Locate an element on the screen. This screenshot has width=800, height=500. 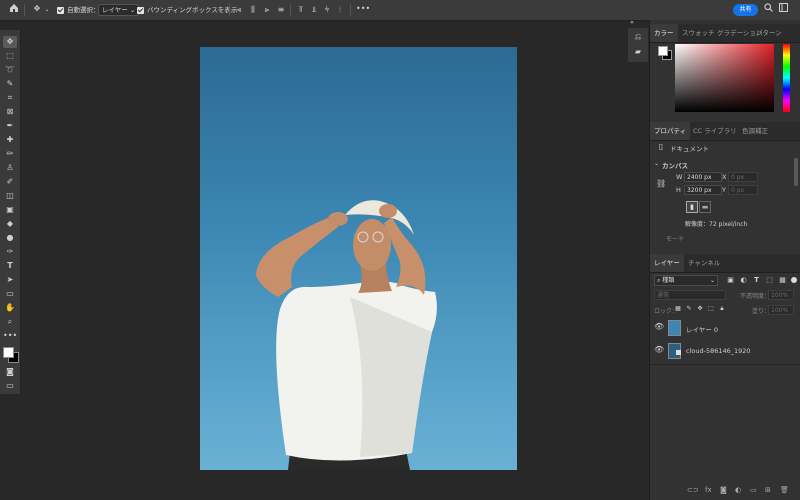
blur-tool-icon: ◆ is located at coordinates (10, 224).